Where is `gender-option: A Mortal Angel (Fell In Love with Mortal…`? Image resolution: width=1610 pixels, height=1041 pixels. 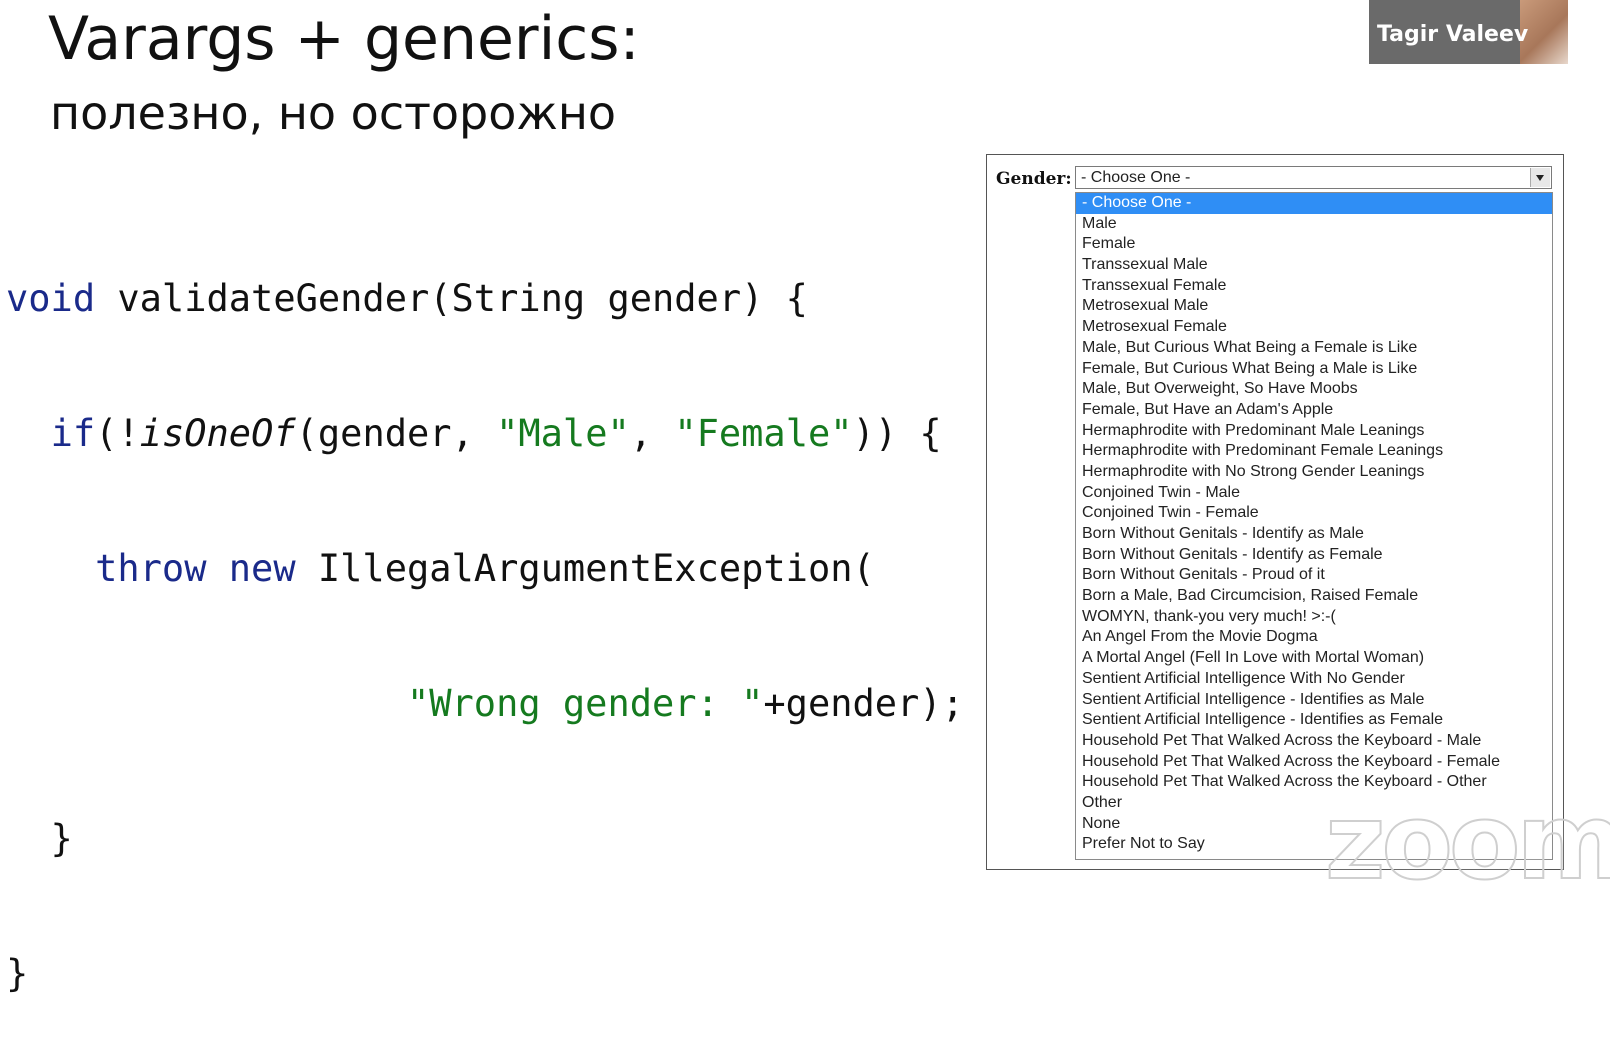
gender-option: A Mortal Angel (Fell In Love with Mortal… is located at coordinates (1314, 658).